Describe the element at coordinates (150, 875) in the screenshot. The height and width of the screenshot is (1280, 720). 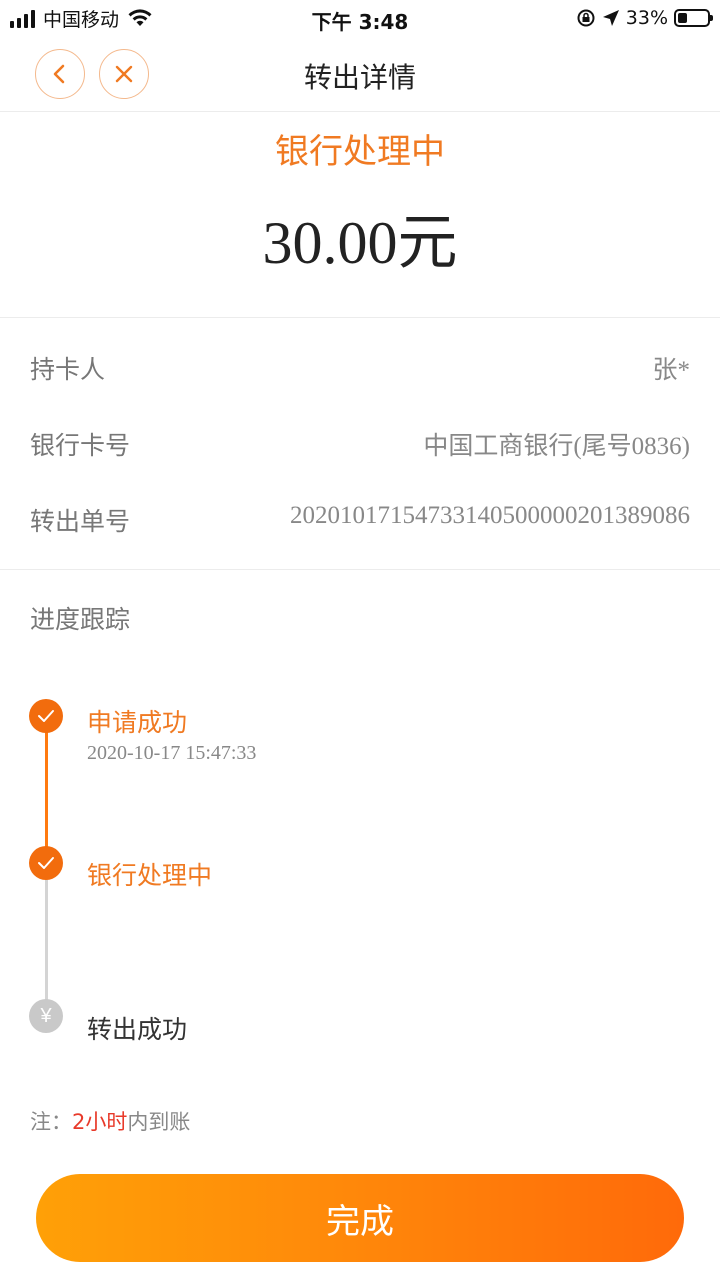
I see `step-label-processing: 银行处理中` at that location.